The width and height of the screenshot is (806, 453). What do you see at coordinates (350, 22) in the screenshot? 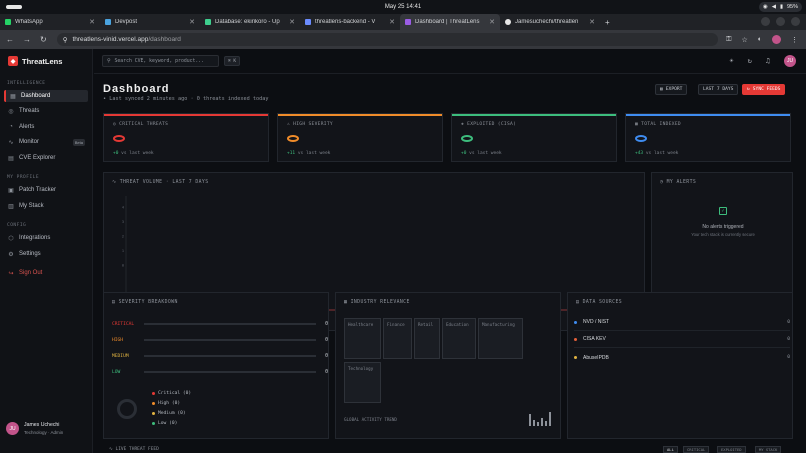
I see `browser-tab-backend: threatlens-backend - V ✕` at bounding box center [350, 22].